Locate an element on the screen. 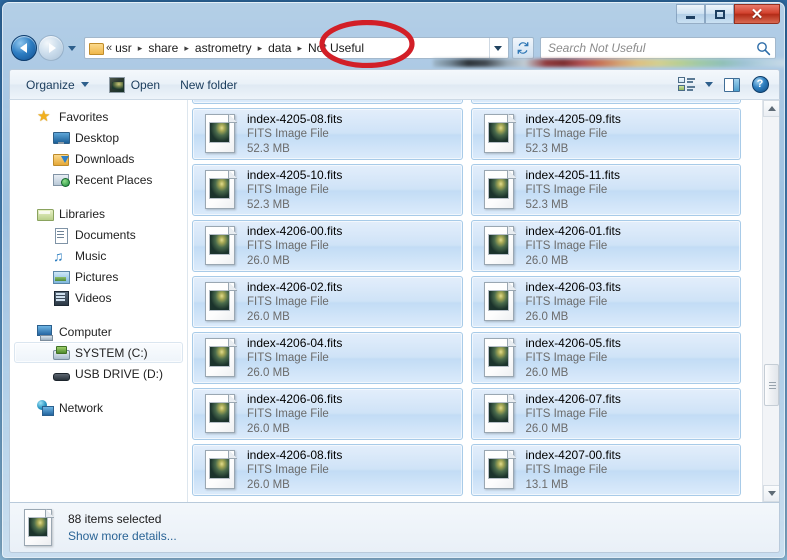 This screenshot has width=787, height=560. file-name: index-4206-05.fits is located at coordinates (573, 343).